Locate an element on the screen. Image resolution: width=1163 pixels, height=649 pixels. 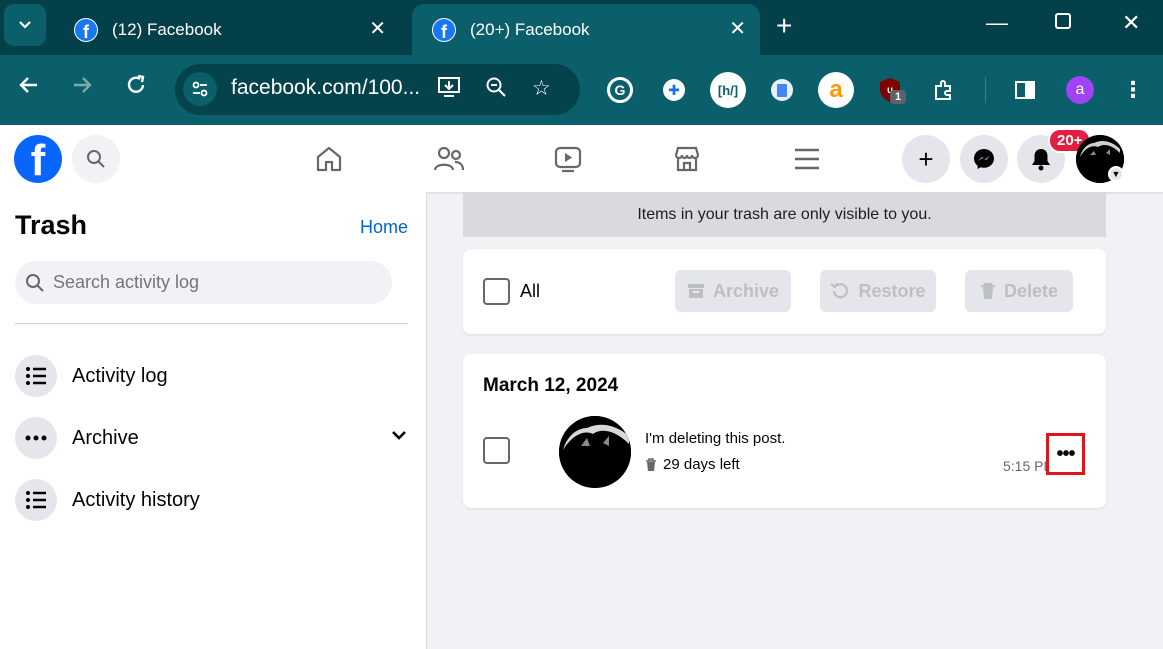
zoom-icon is located at coordinates (496, 90).